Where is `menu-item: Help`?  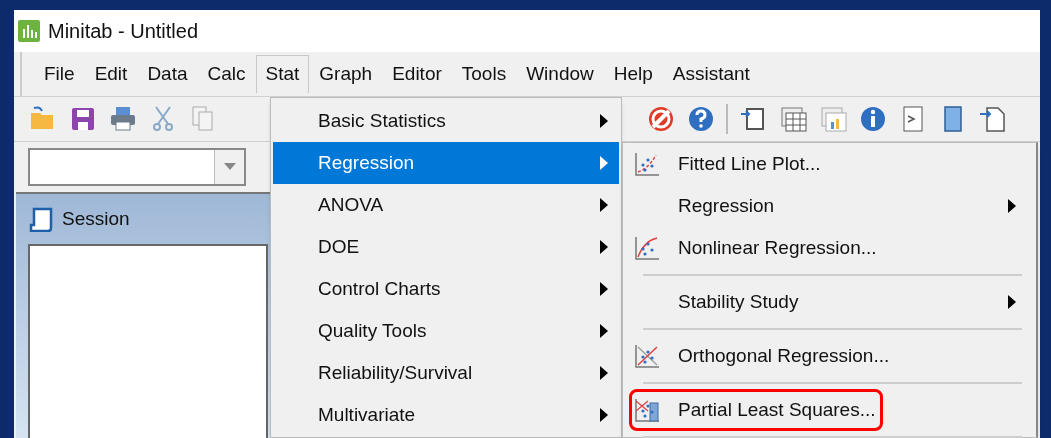 menu-item: Help is located at coordinates (633, 74).